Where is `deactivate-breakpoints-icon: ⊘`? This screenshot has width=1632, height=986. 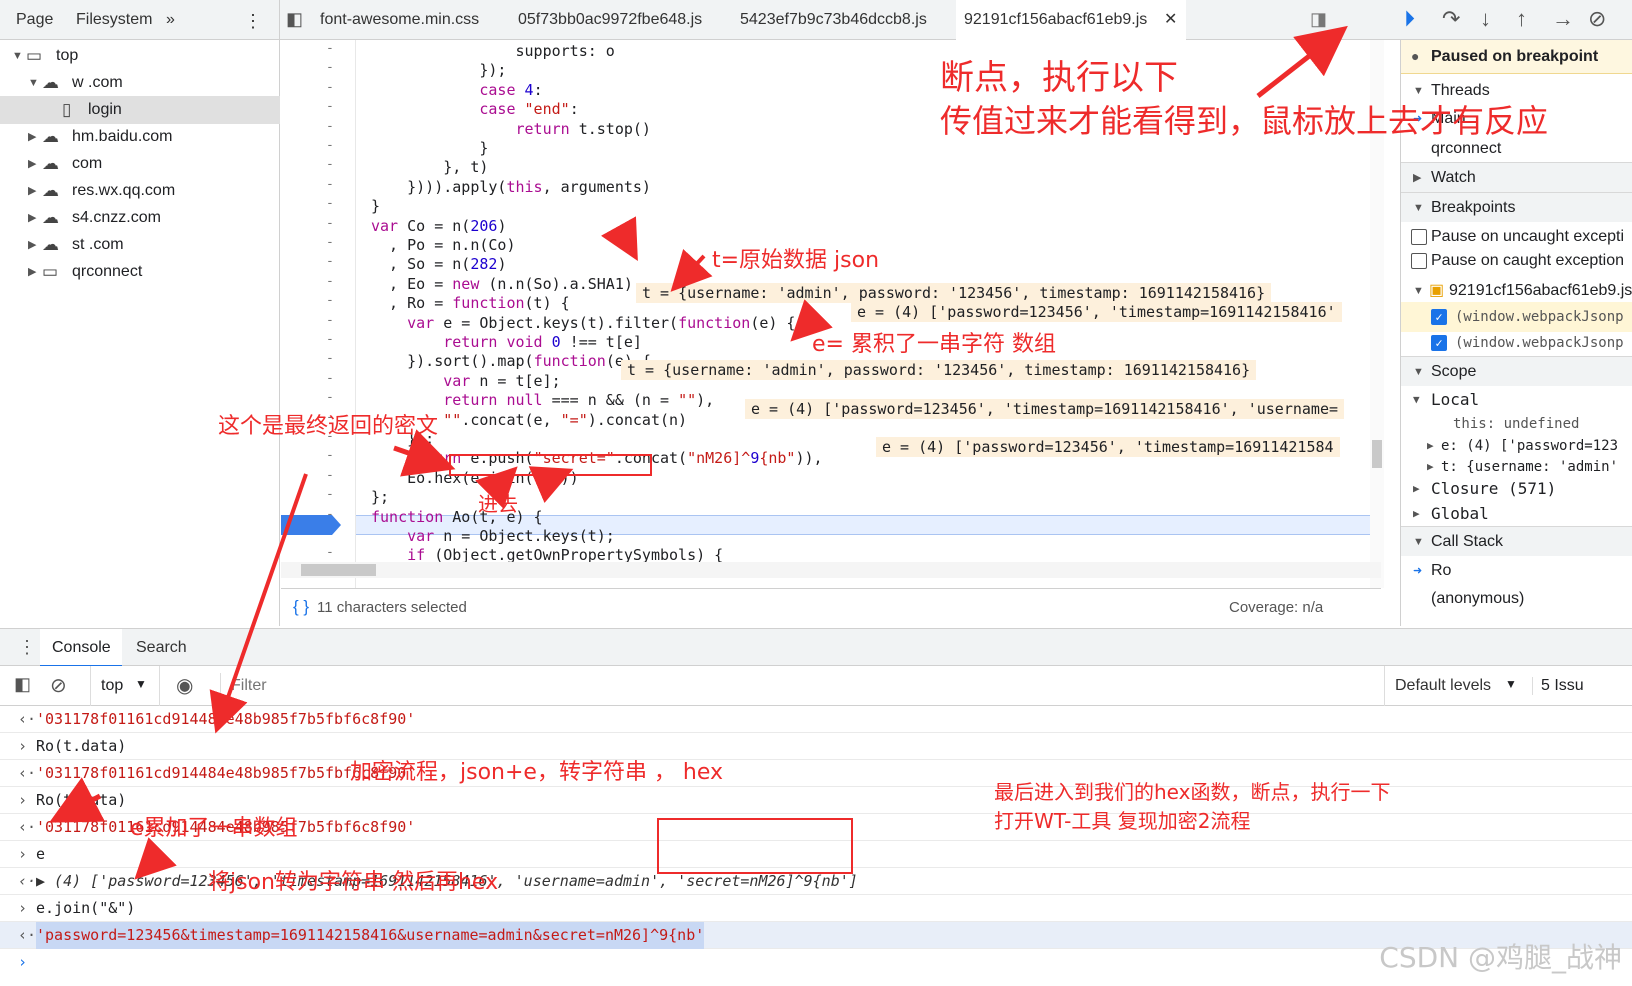
deactivate-breakpoints-icon: ⊘ is located at coordinates (1597, 19).